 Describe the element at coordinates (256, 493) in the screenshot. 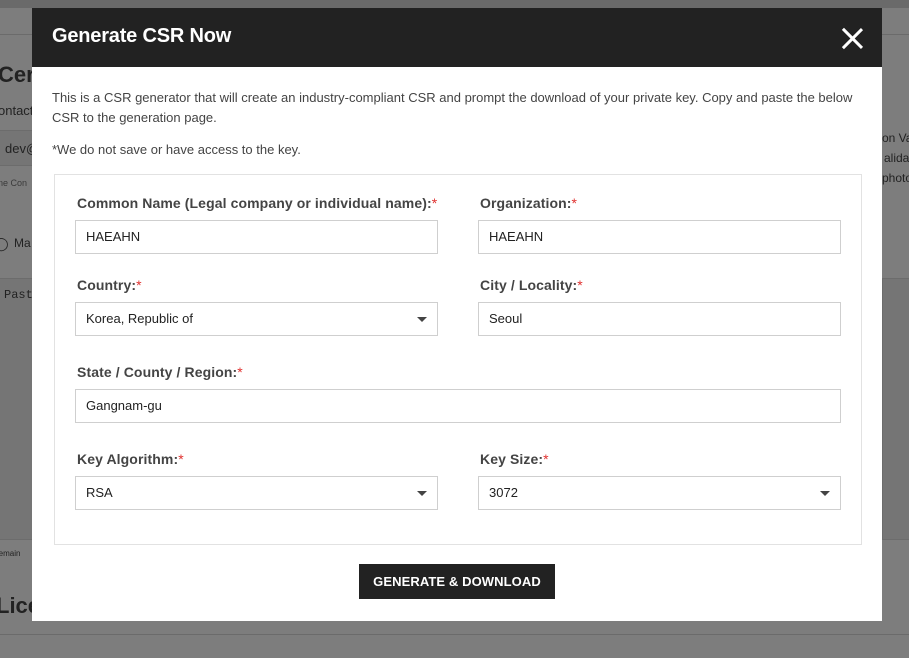

I see `key-algorithm-select: RSA` at that location.